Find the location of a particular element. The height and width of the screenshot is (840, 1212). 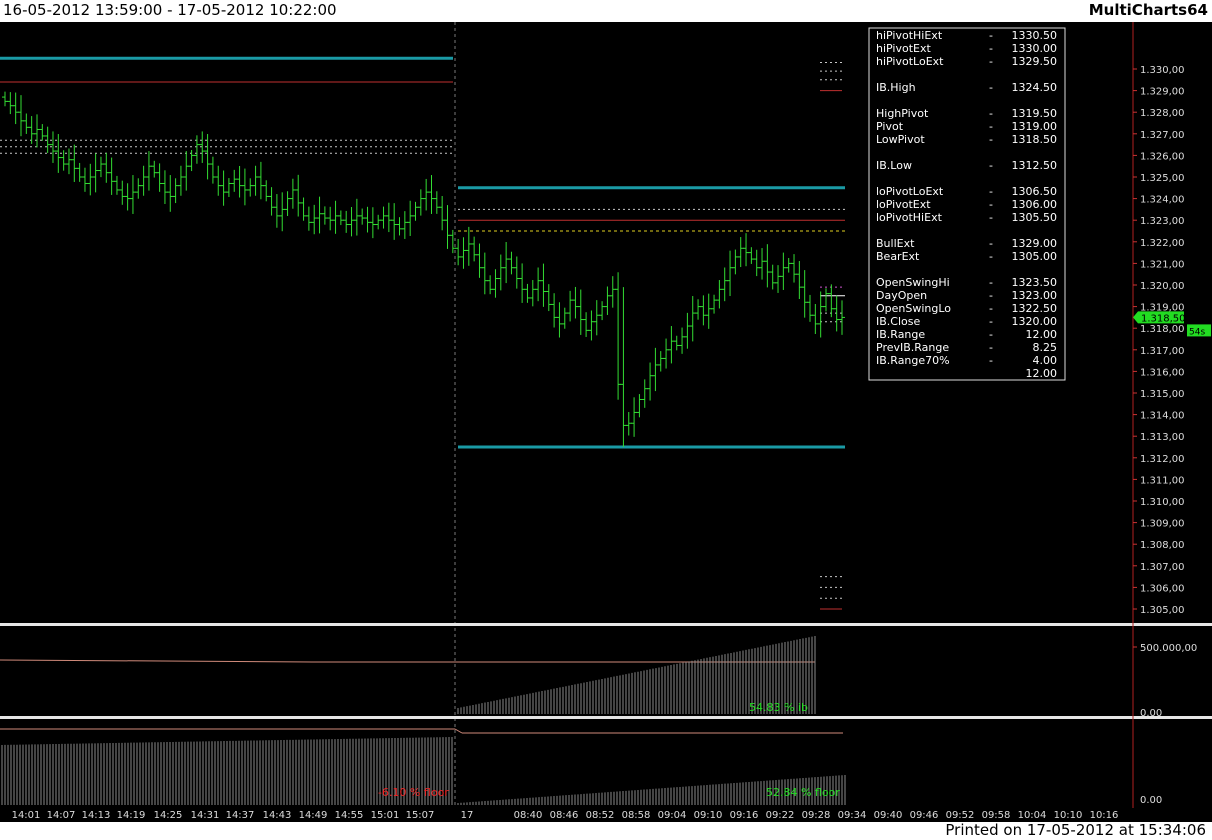

time-axis-label: 10:16 is located at coordinates (1104, 815).